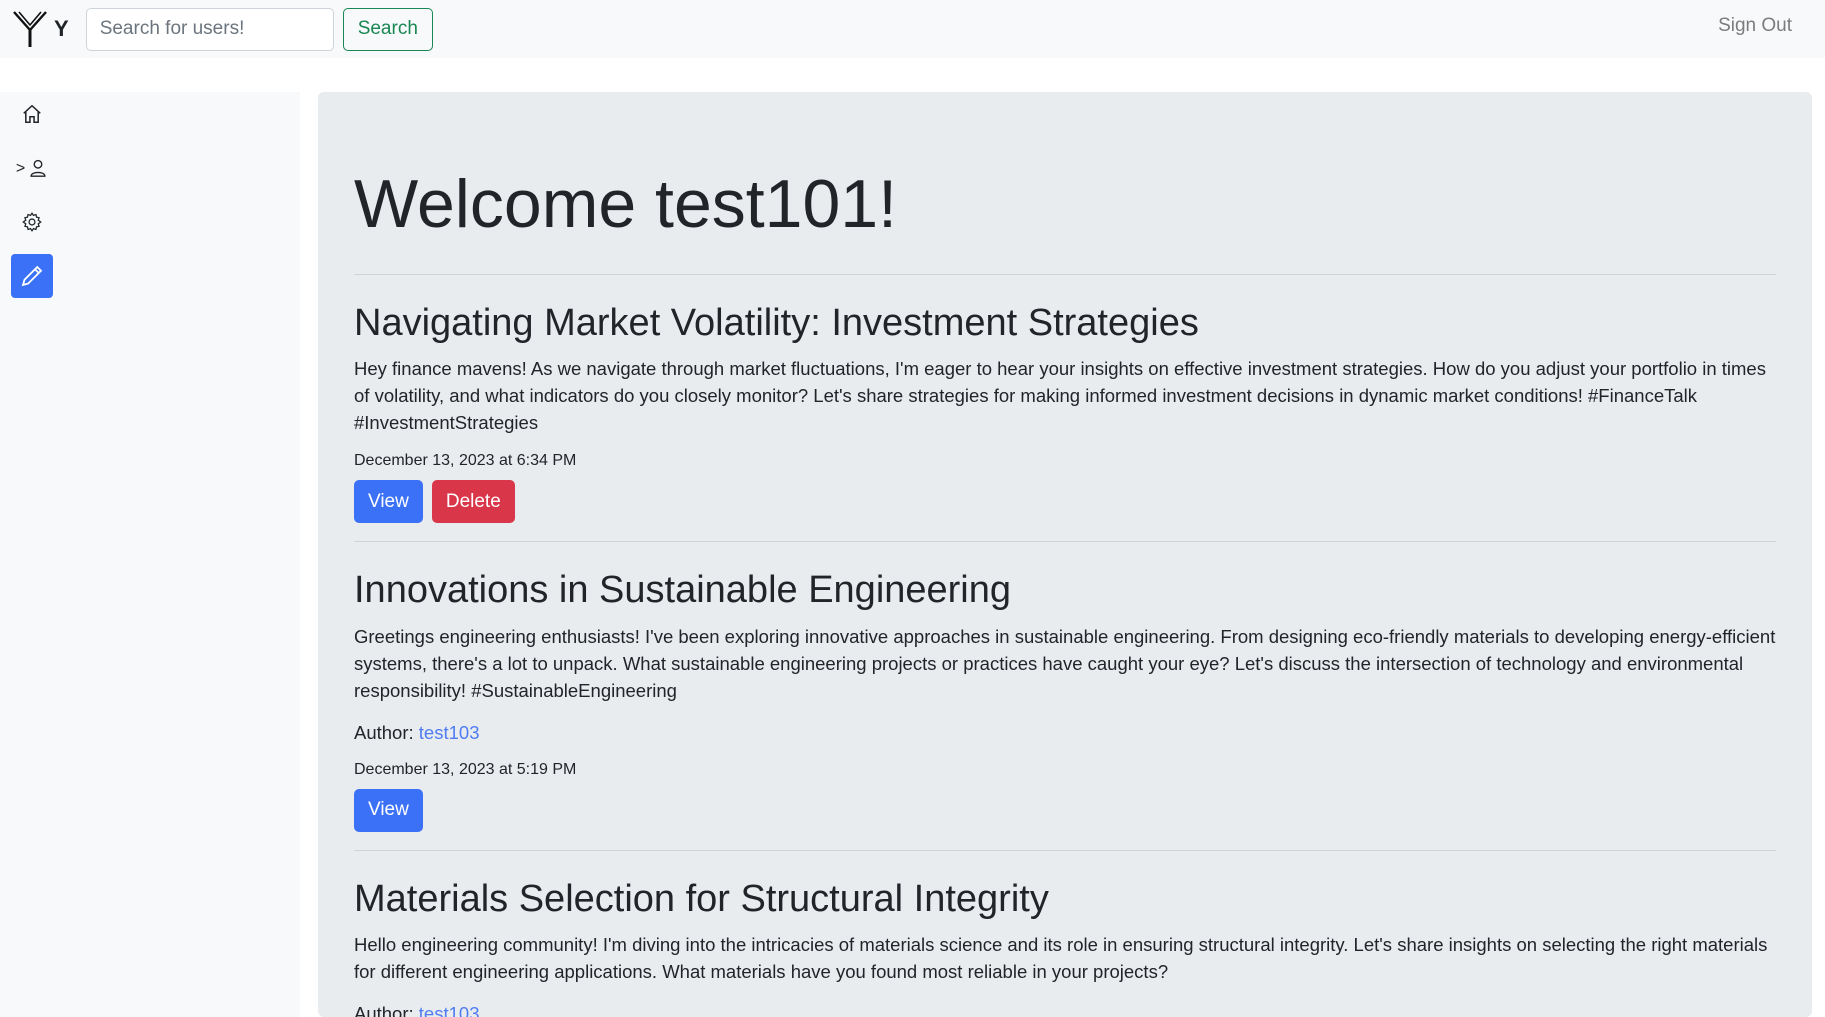  Describe the element at coordinates (465, 769) in the screenshot. I see `post-date: December 13, 2023 at 5:19 PM` at that location.